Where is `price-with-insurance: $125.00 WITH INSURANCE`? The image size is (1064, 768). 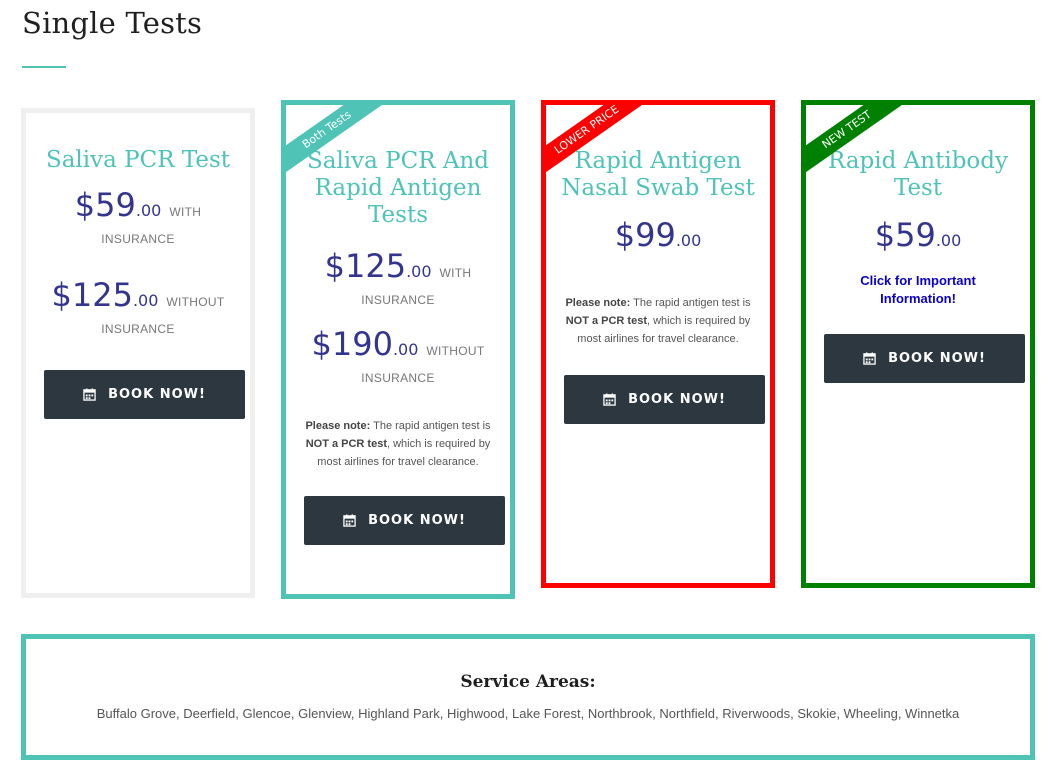 price-with-insurance: $125.00 WITH INSURANCE is located at coordinates (398, 277).